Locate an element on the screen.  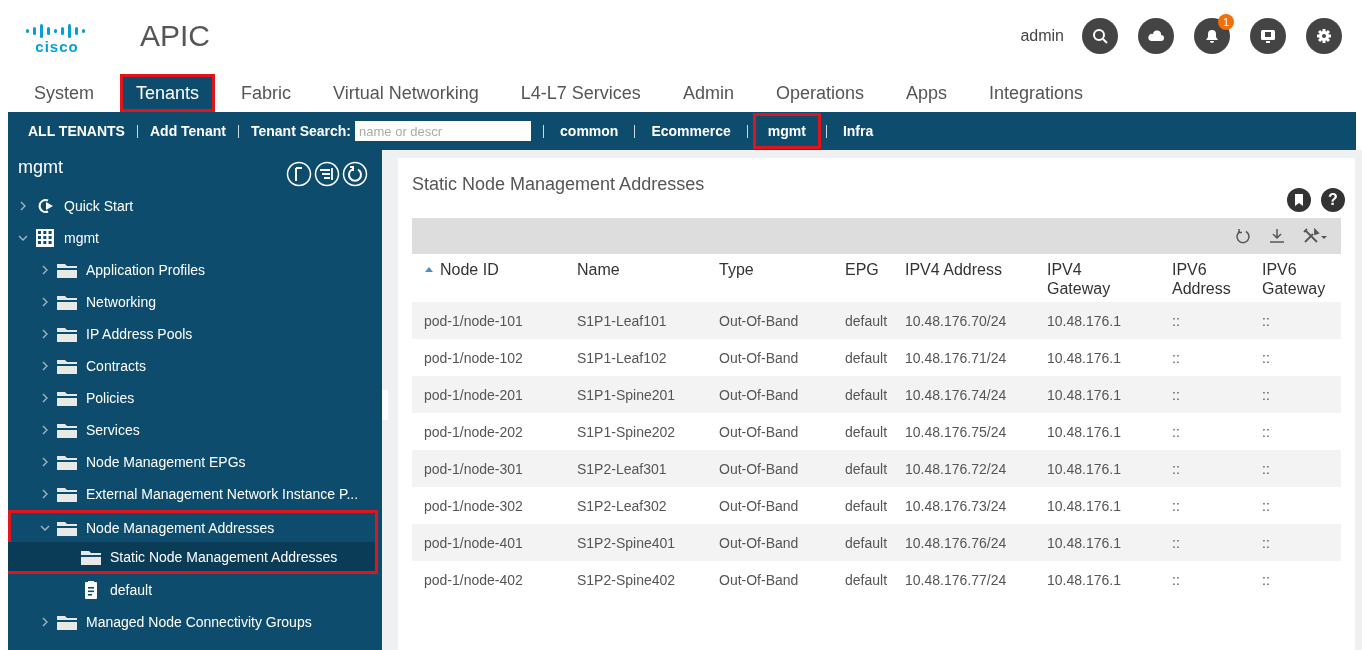
table-cell-text: 10.48.176.70/24 is located at coordinates (956, 320).